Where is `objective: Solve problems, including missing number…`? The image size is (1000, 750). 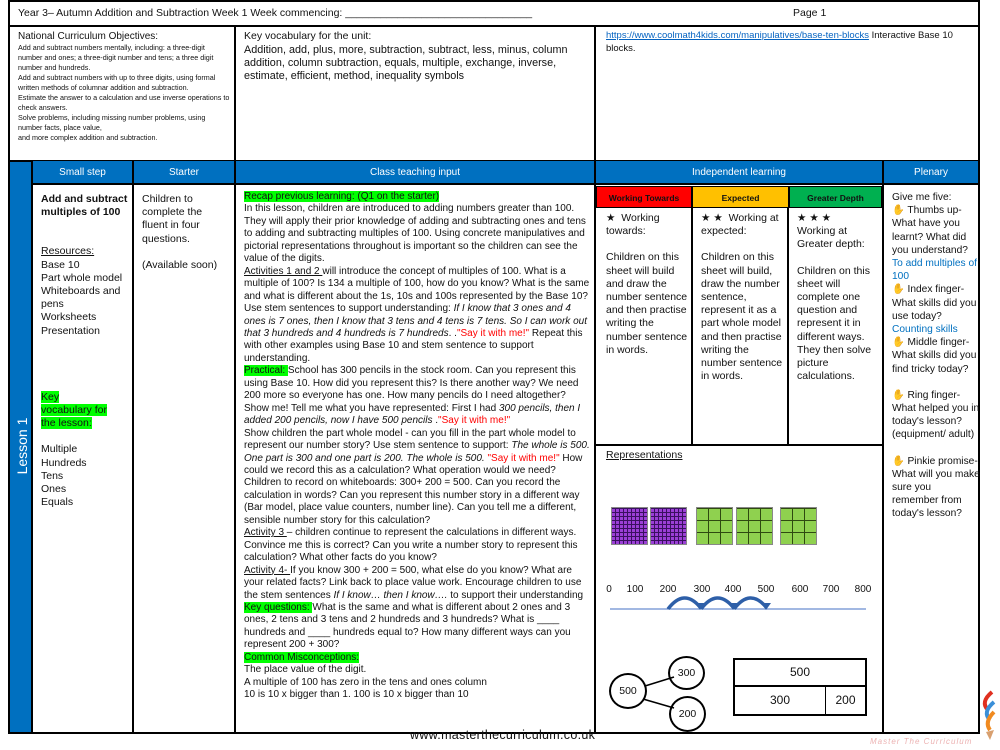 objective: Solve problems, including missing number… is located at coordinates (112, 122).